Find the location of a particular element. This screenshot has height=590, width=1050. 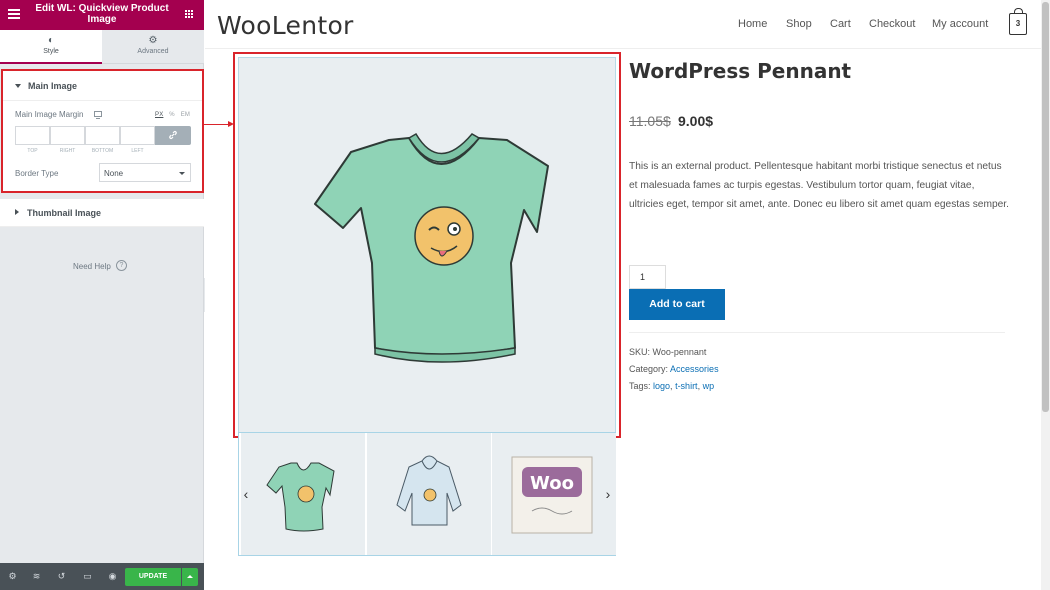

update-options-button is located at coordinates (190, 577).